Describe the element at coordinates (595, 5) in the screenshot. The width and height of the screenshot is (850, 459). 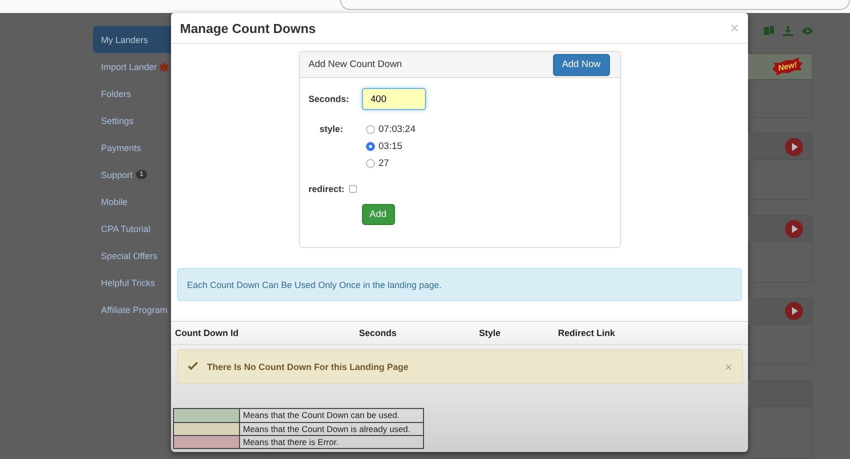
I see `search-field` at that location.